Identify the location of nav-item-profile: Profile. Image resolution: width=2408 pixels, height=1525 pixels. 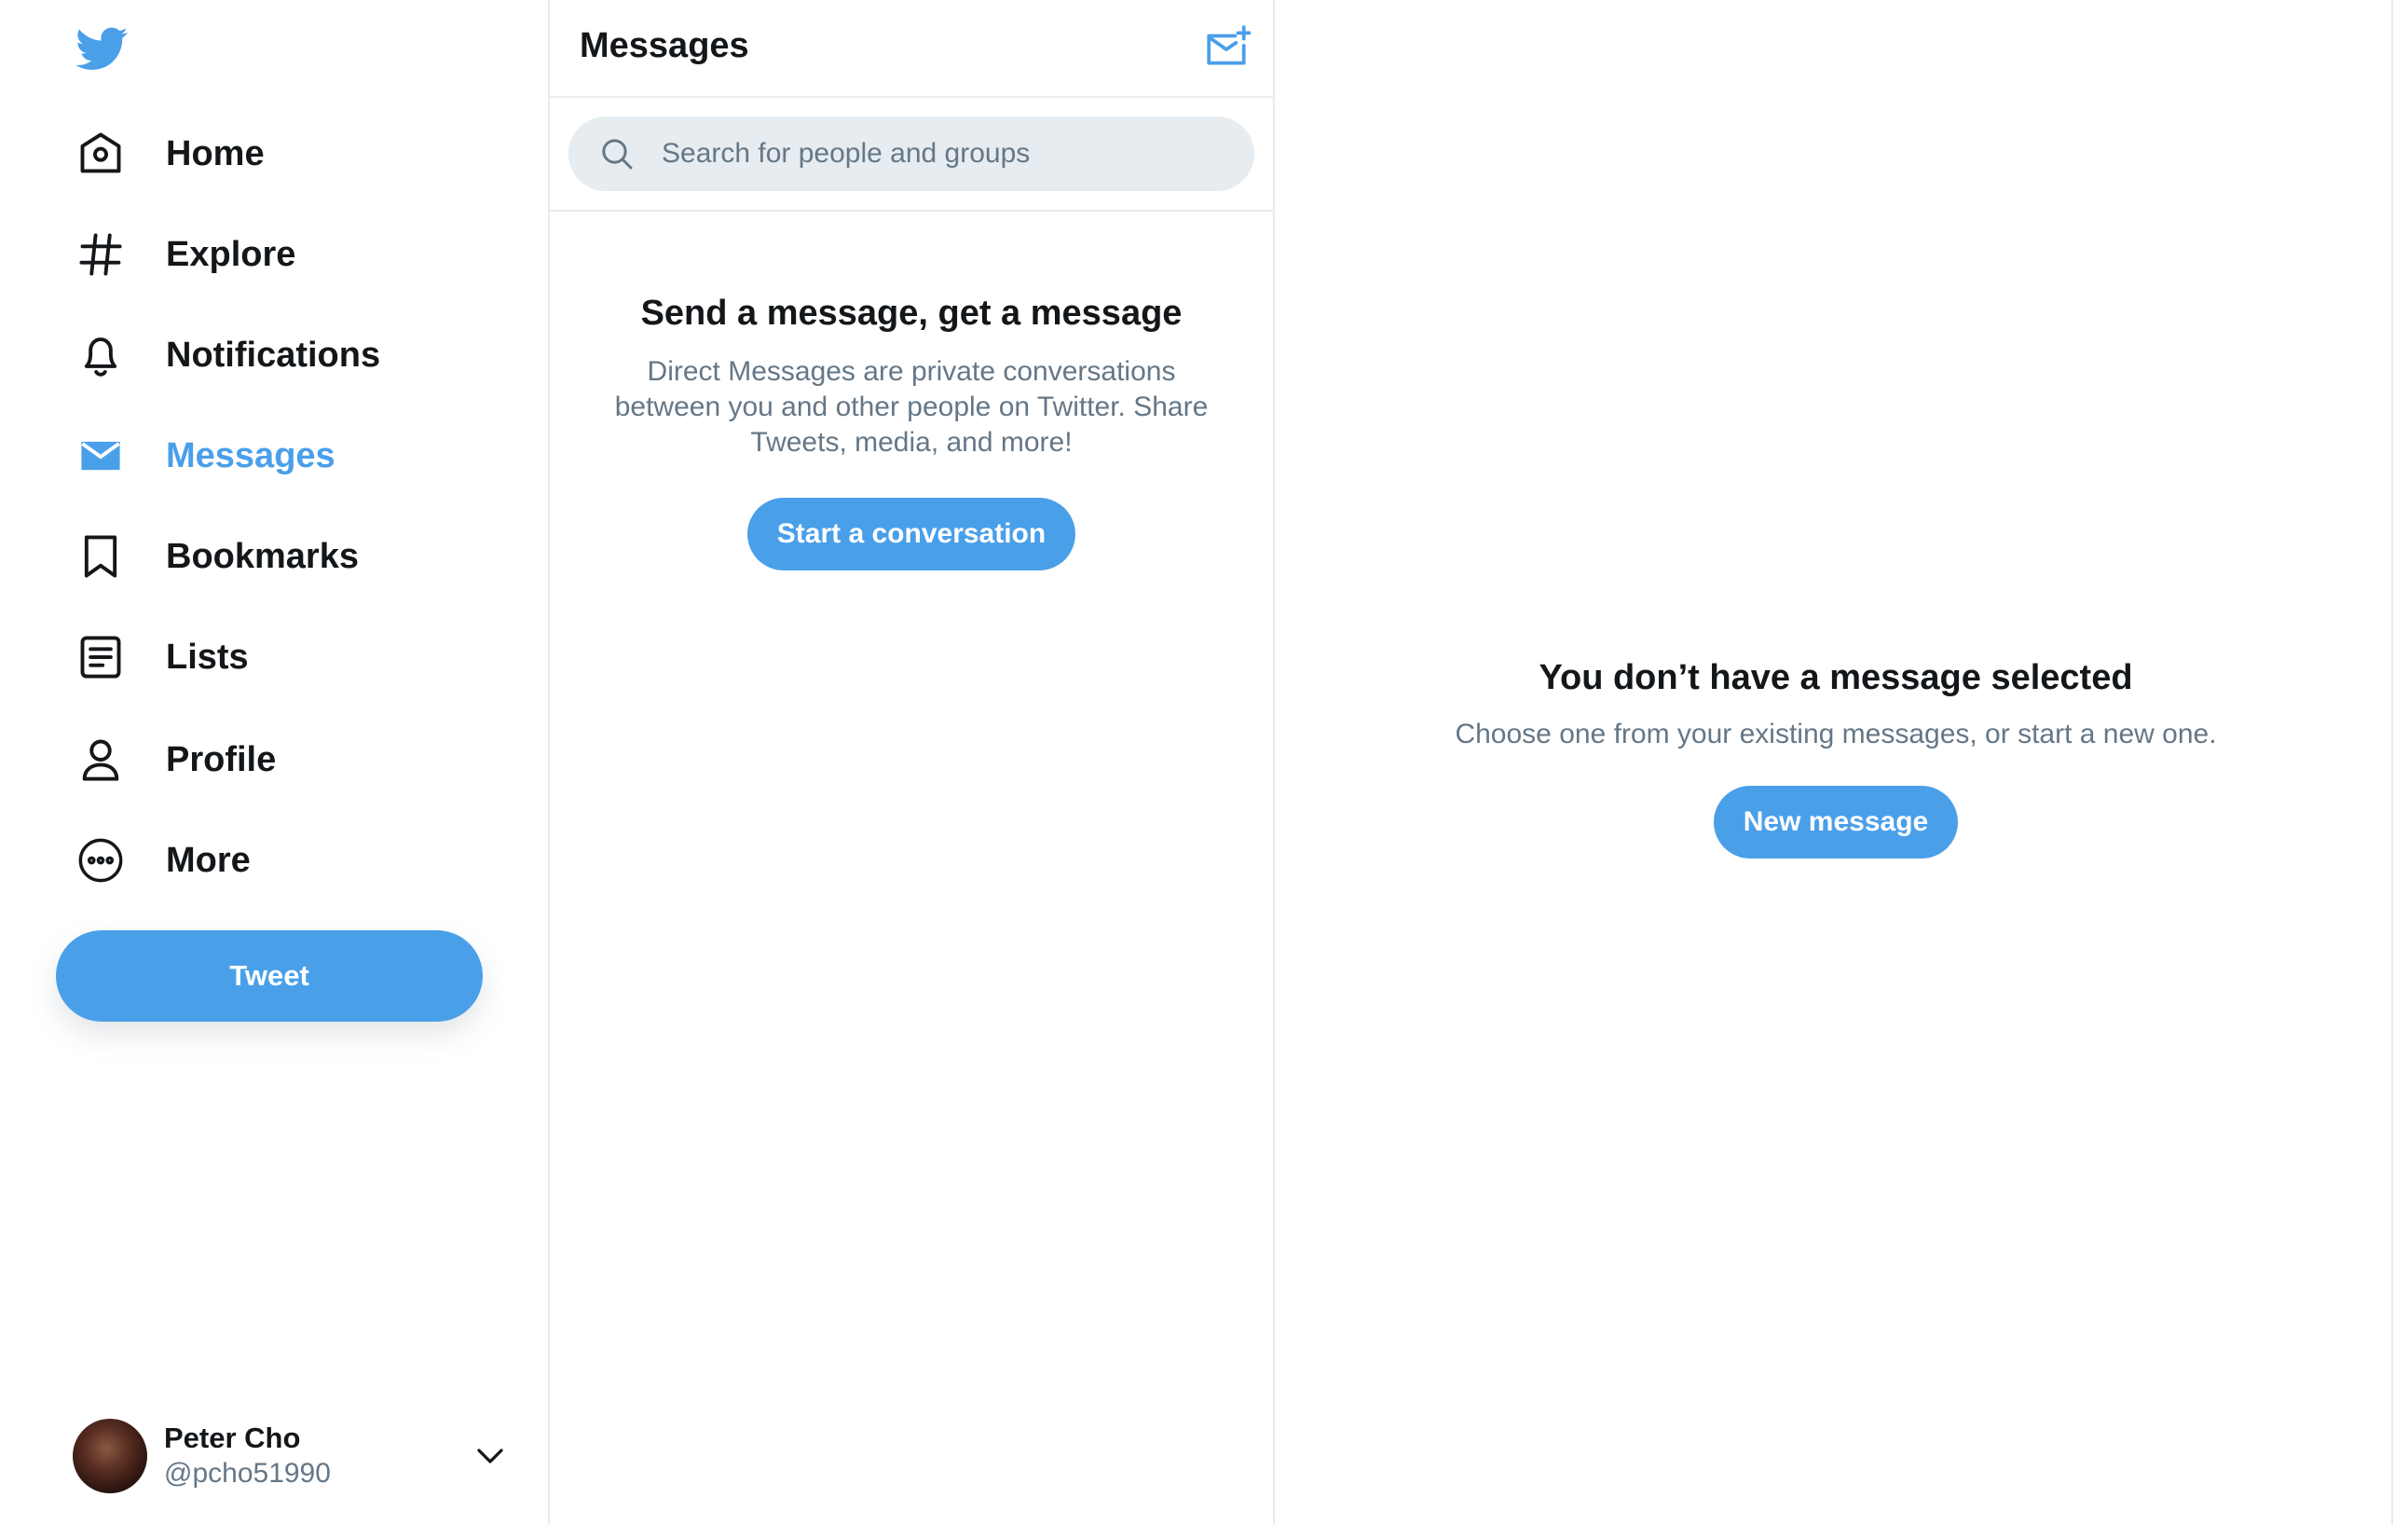
(176, 760).